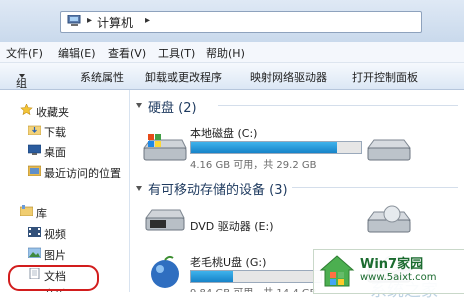 Image resolution: width=464 pixels, height=301 pixels. I want to click on menu-view: 查看(V), so click(127, 53).